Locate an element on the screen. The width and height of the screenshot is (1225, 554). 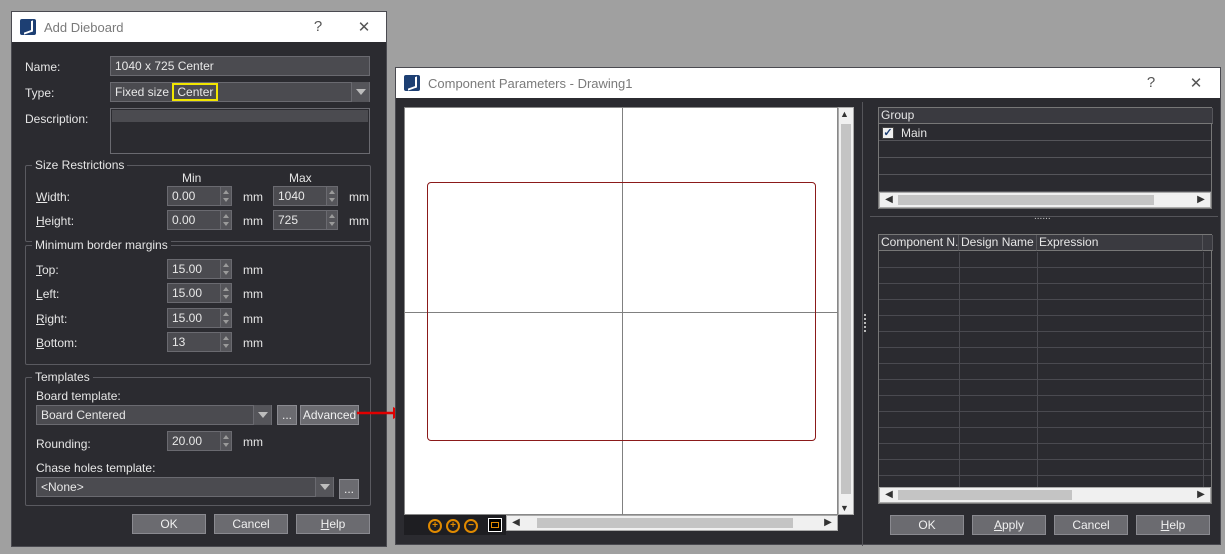
vertical-splitter is located at coordinates (865, 324).